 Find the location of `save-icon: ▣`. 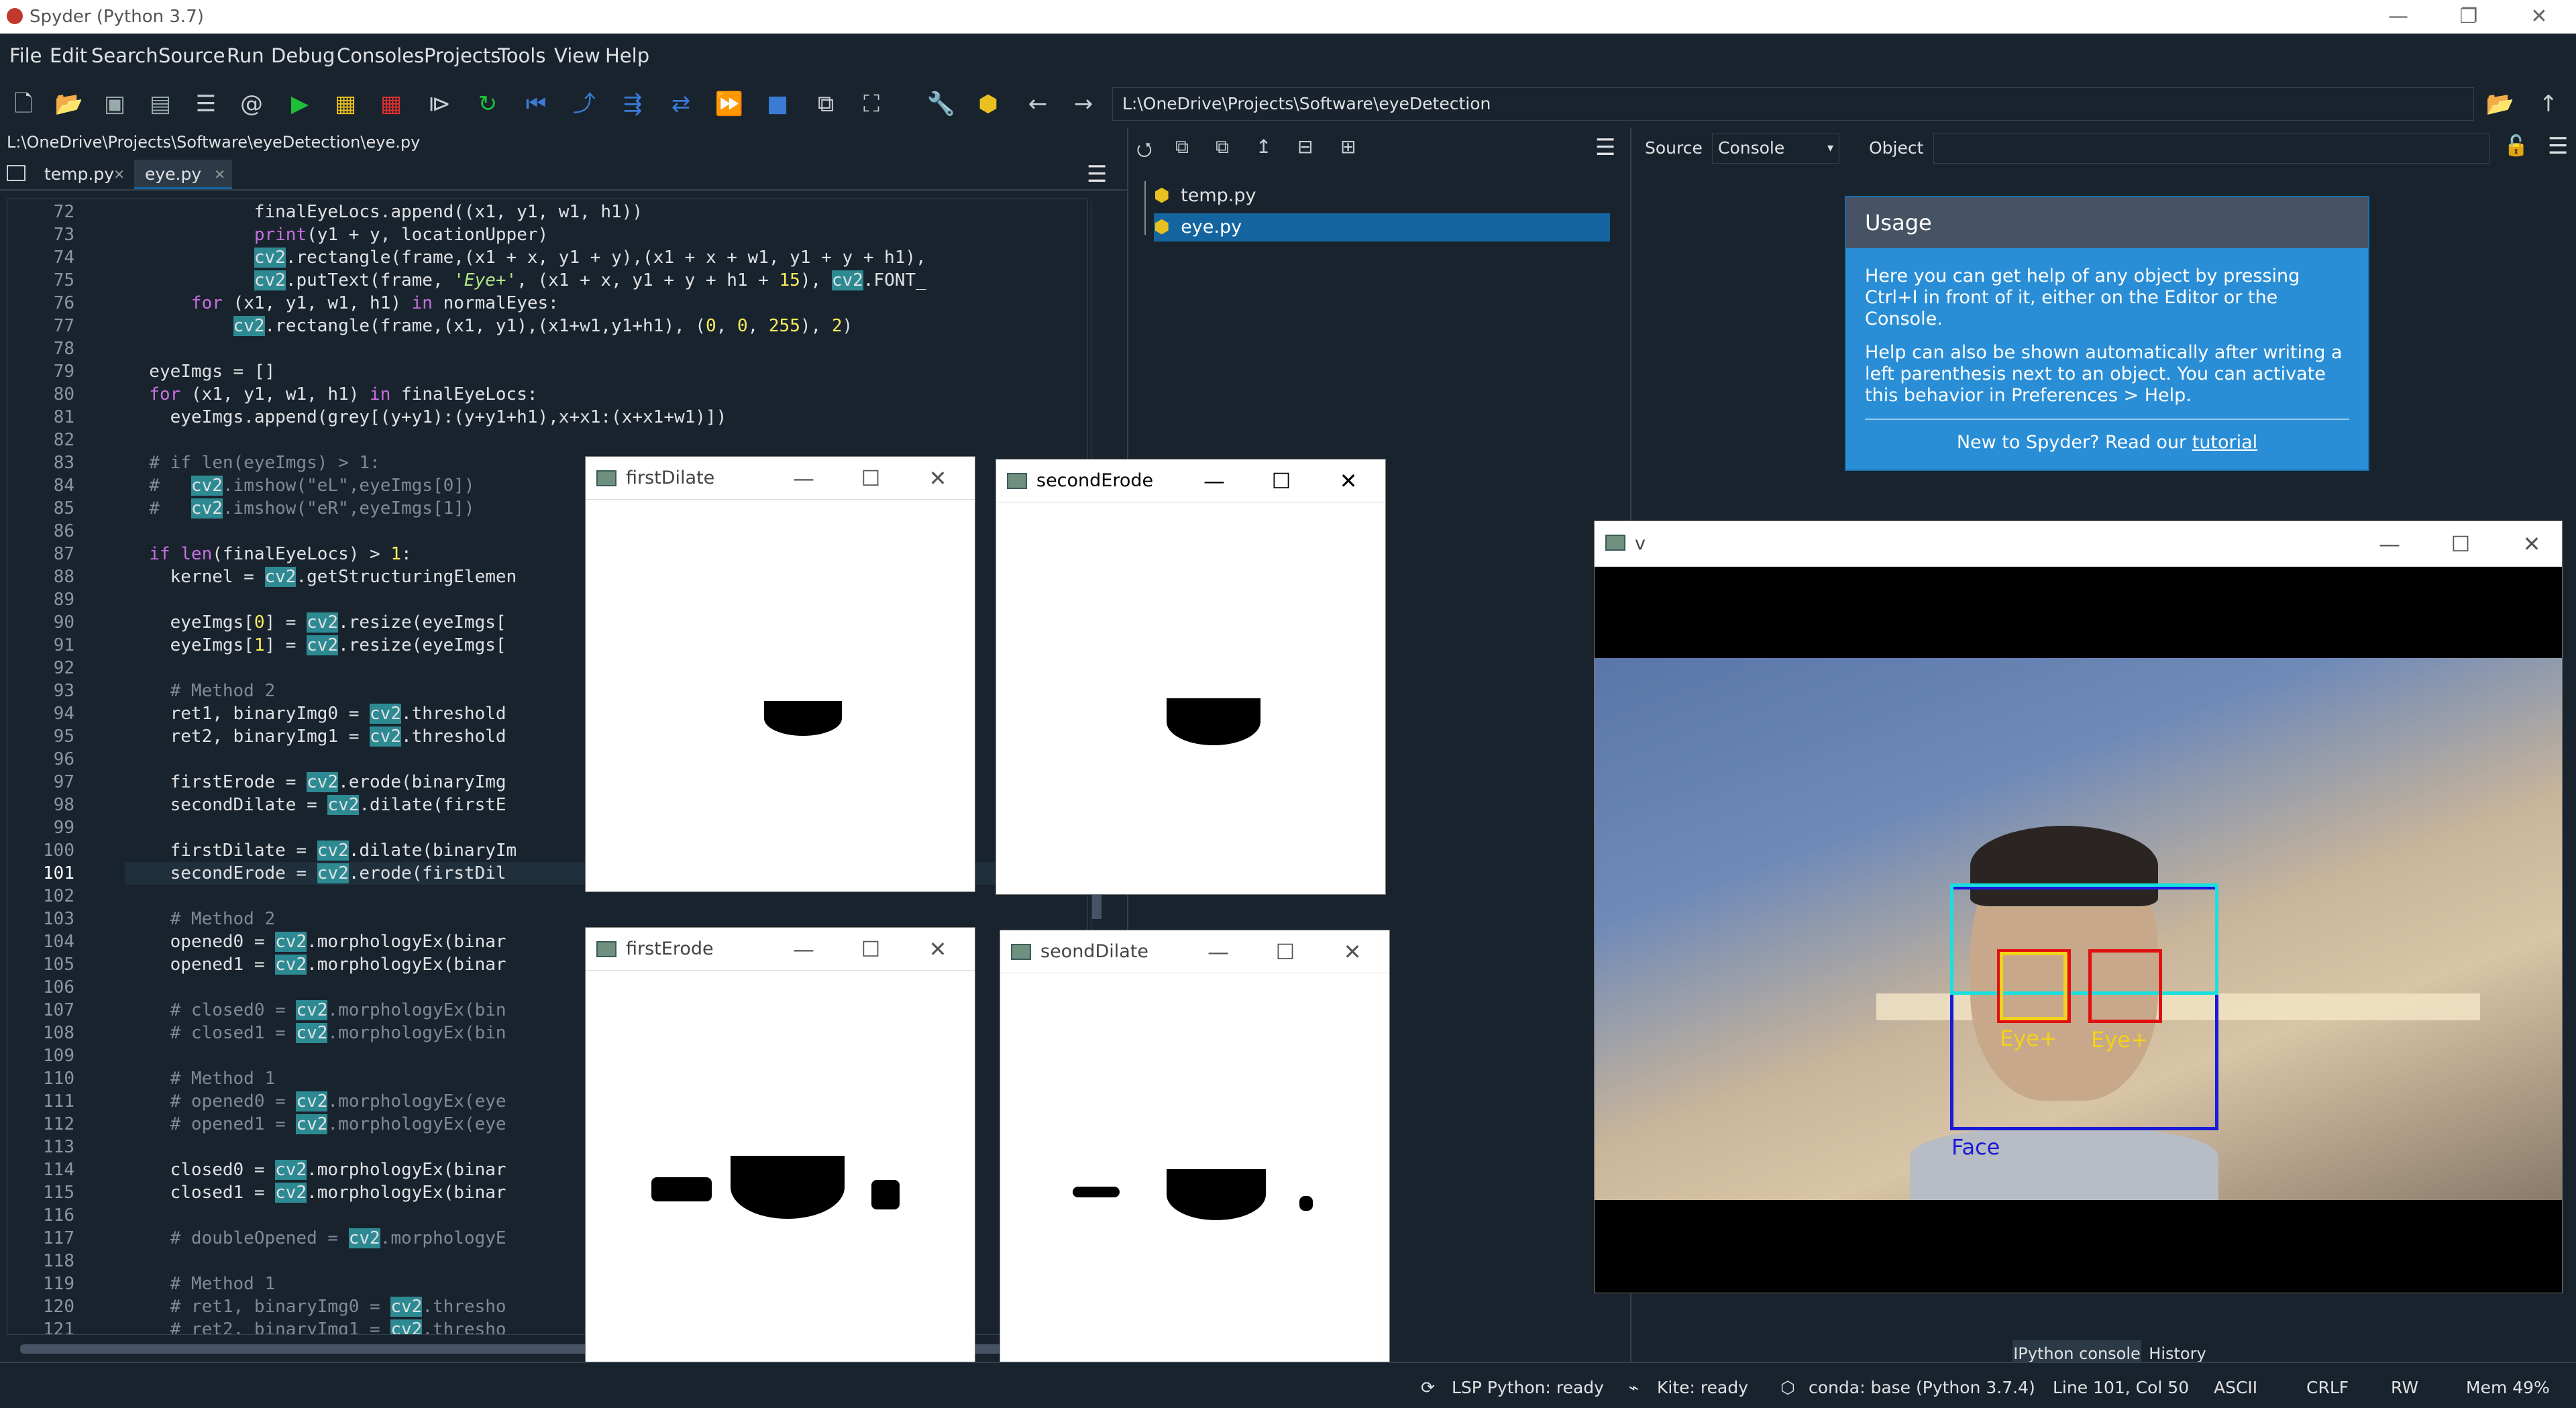

save-icon: ▣ is located at coordinates (114, 104).